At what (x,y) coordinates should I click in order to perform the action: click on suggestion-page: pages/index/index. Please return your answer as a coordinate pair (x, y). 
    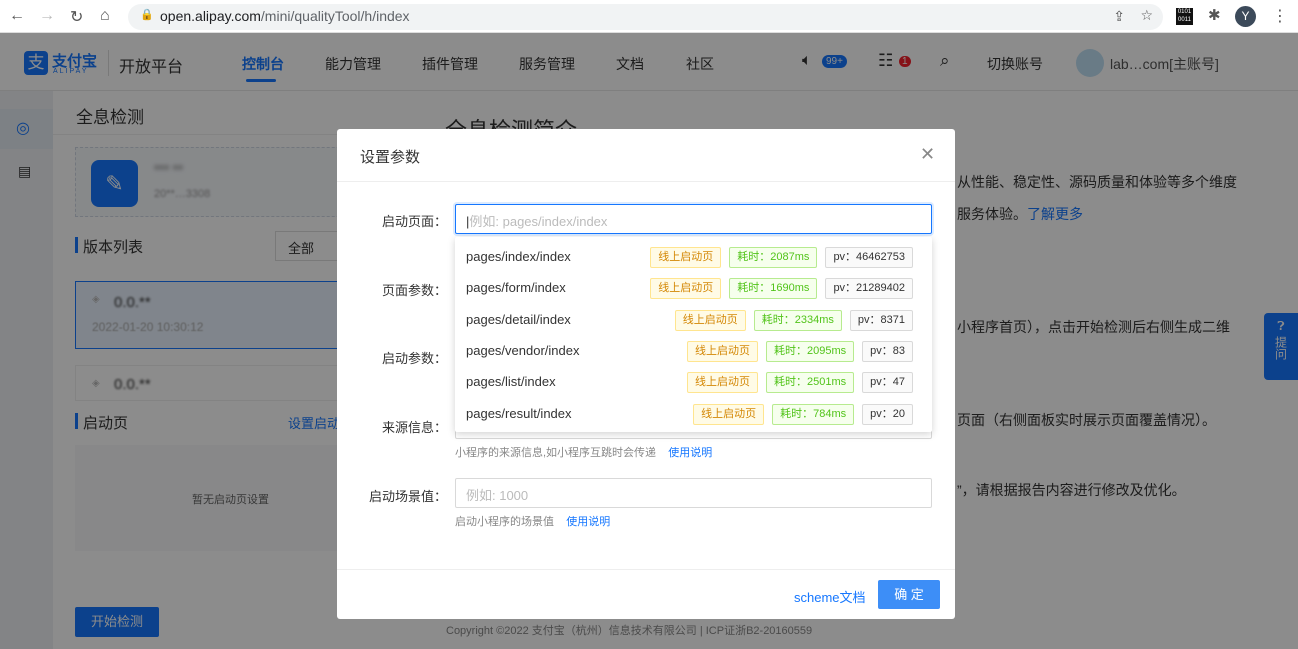
    Looking at the image, I should click on (518, 256).